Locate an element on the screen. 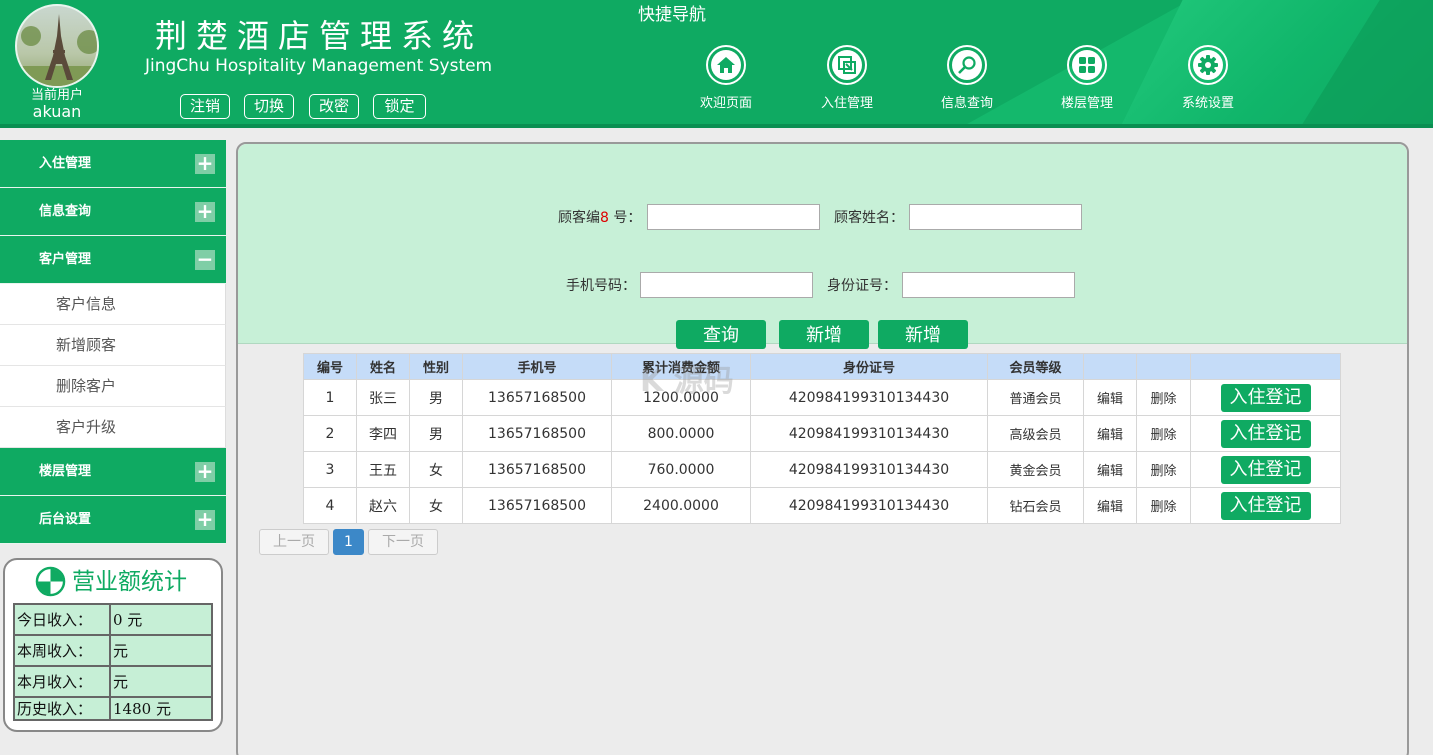 The height and width of the screenshot is (755, 1433). system-subtitle: JingChu Hospitality Management System is located at coordinates (319, 66).